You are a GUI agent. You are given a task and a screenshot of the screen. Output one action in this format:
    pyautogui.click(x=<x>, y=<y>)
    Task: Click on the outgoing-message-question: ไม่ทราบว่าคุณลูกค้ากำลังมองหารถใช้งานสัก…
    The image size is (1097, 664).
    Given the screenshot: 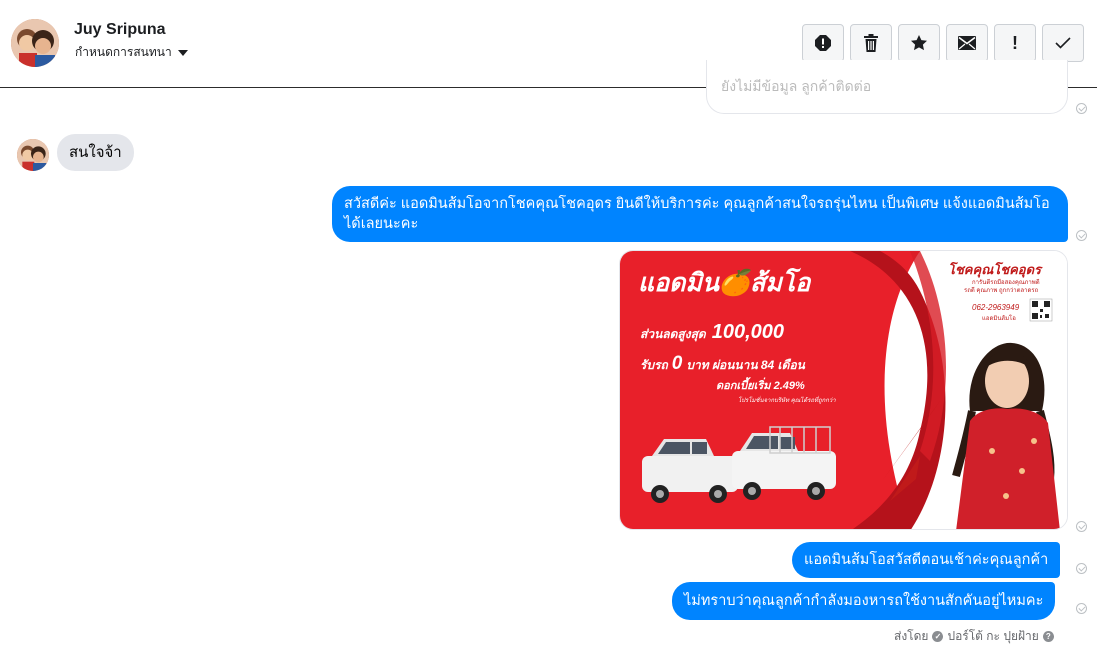 What is the action you would take?
    pyautogui.click(x=864, y=601)
    